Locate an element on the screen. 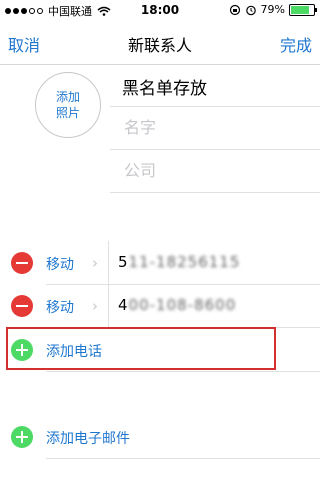  battery-icon is located at coordinates (303, 9).